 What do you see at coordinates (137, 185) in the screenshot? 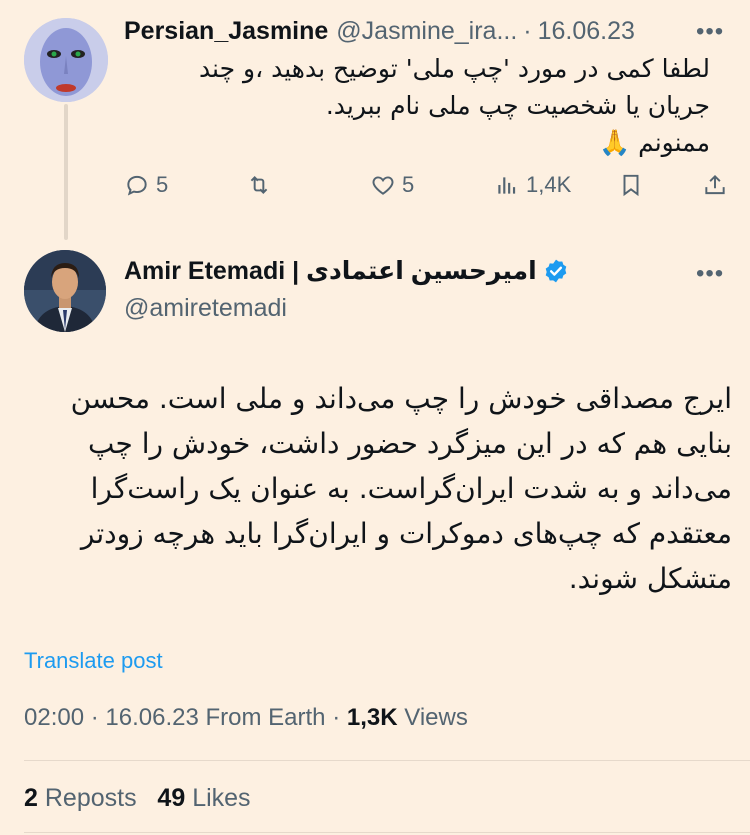
I see `reply-icon` at bounding box center [137, 185].